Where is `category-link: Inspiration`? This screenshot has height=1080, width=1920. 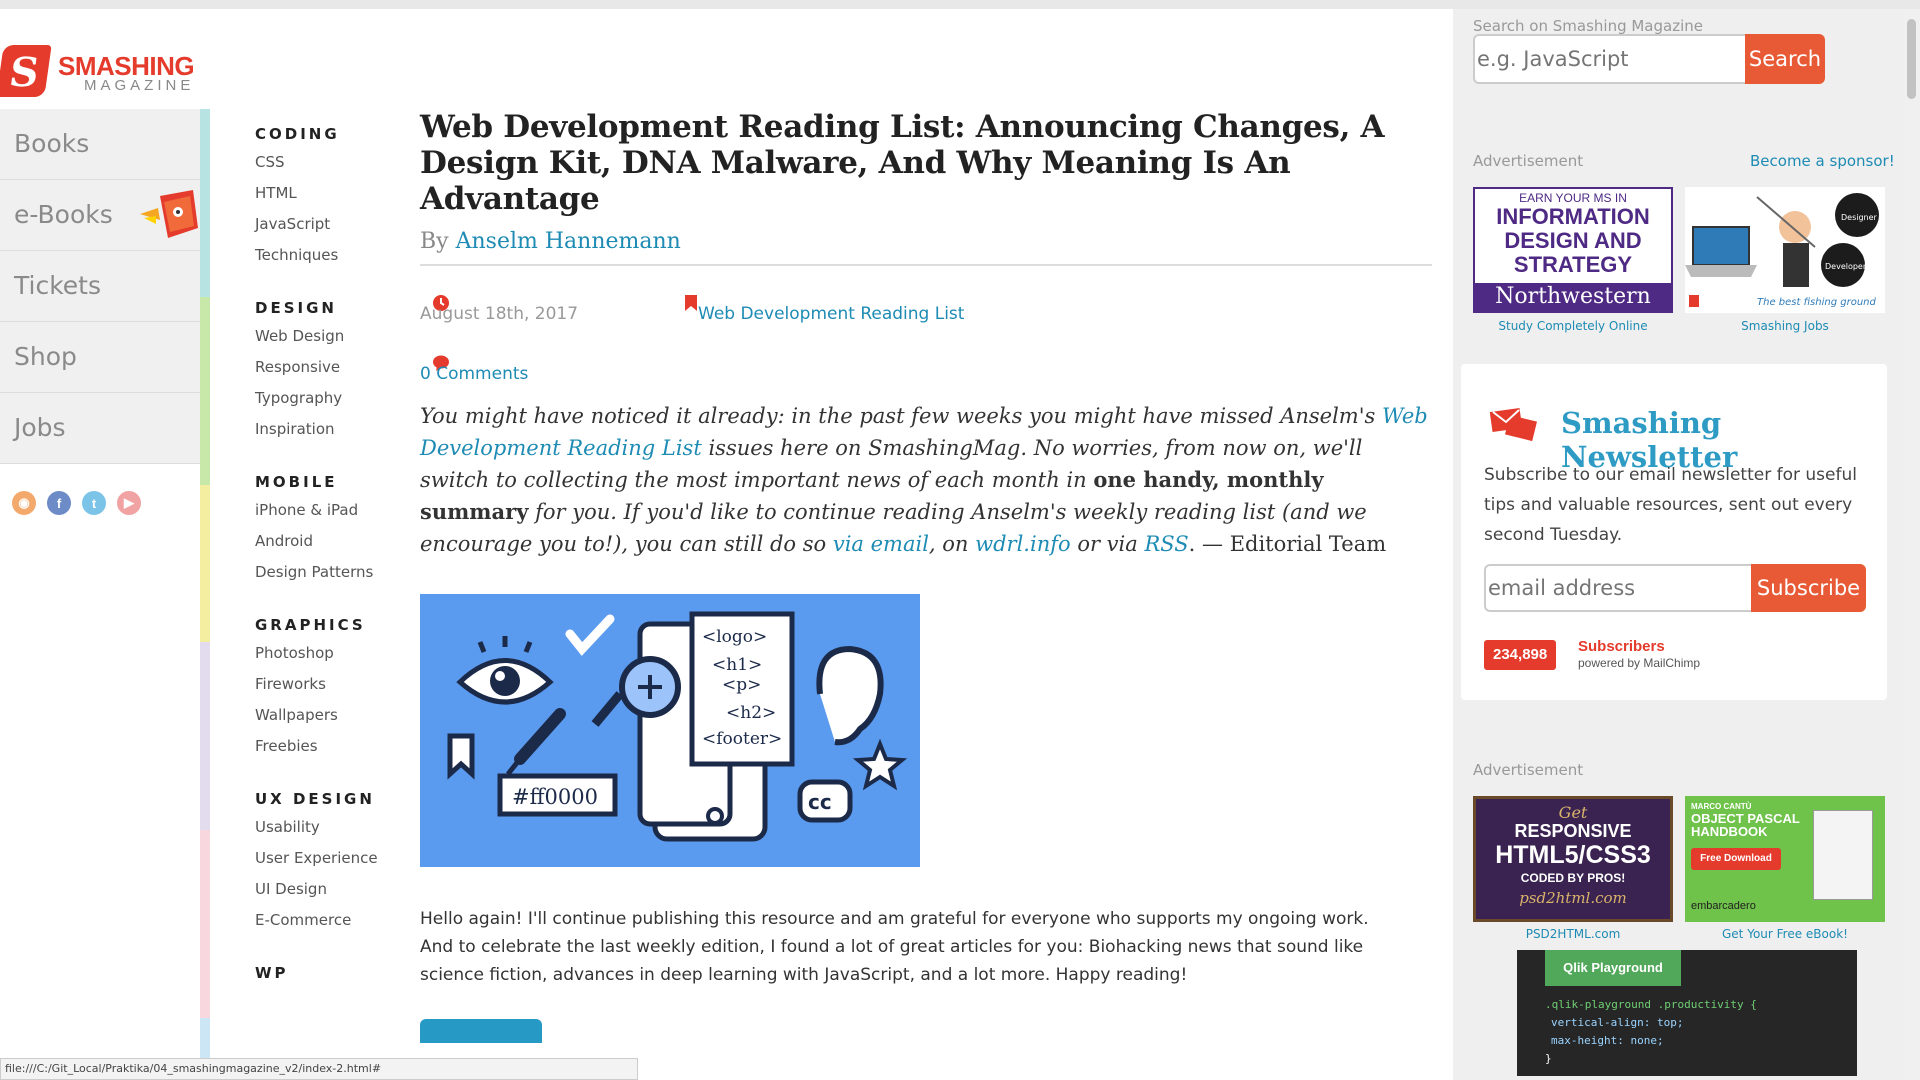
category-link: Inspiration is located at coordinates (335, 435).